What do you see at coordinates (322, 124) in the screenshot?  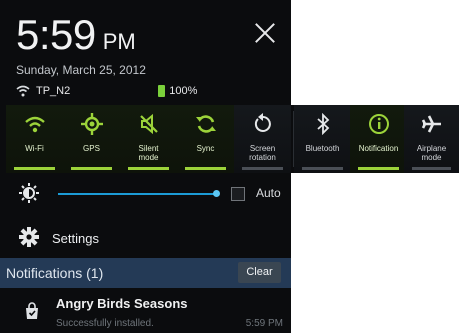 I see `bluetooth-icon` at bounding box center [322, 124].